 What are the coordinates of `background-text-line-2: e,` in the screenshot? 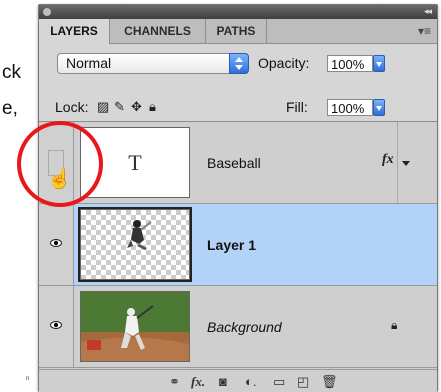 It's located at (10, 108).